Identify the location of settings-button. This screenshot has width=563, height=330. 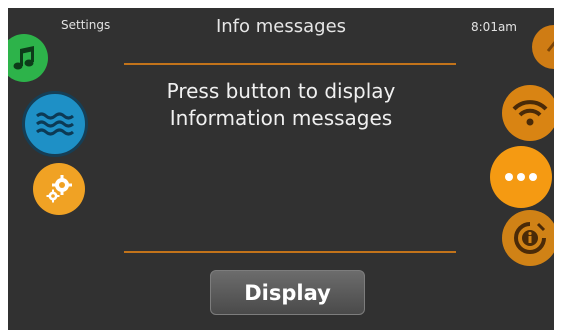
(59, 189).